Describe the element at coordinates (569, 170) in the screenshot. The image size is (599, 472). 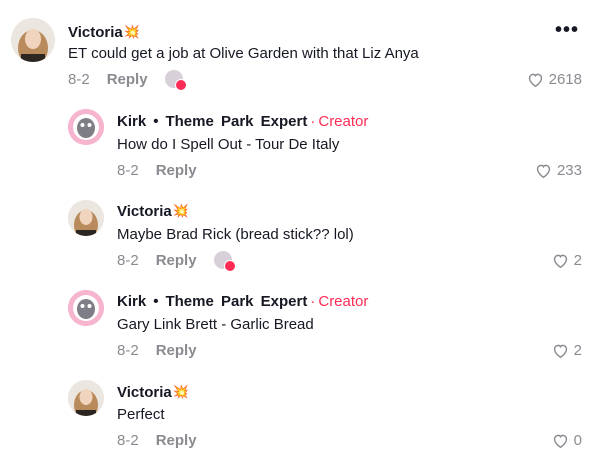
I see `like-count: 233` at that location.